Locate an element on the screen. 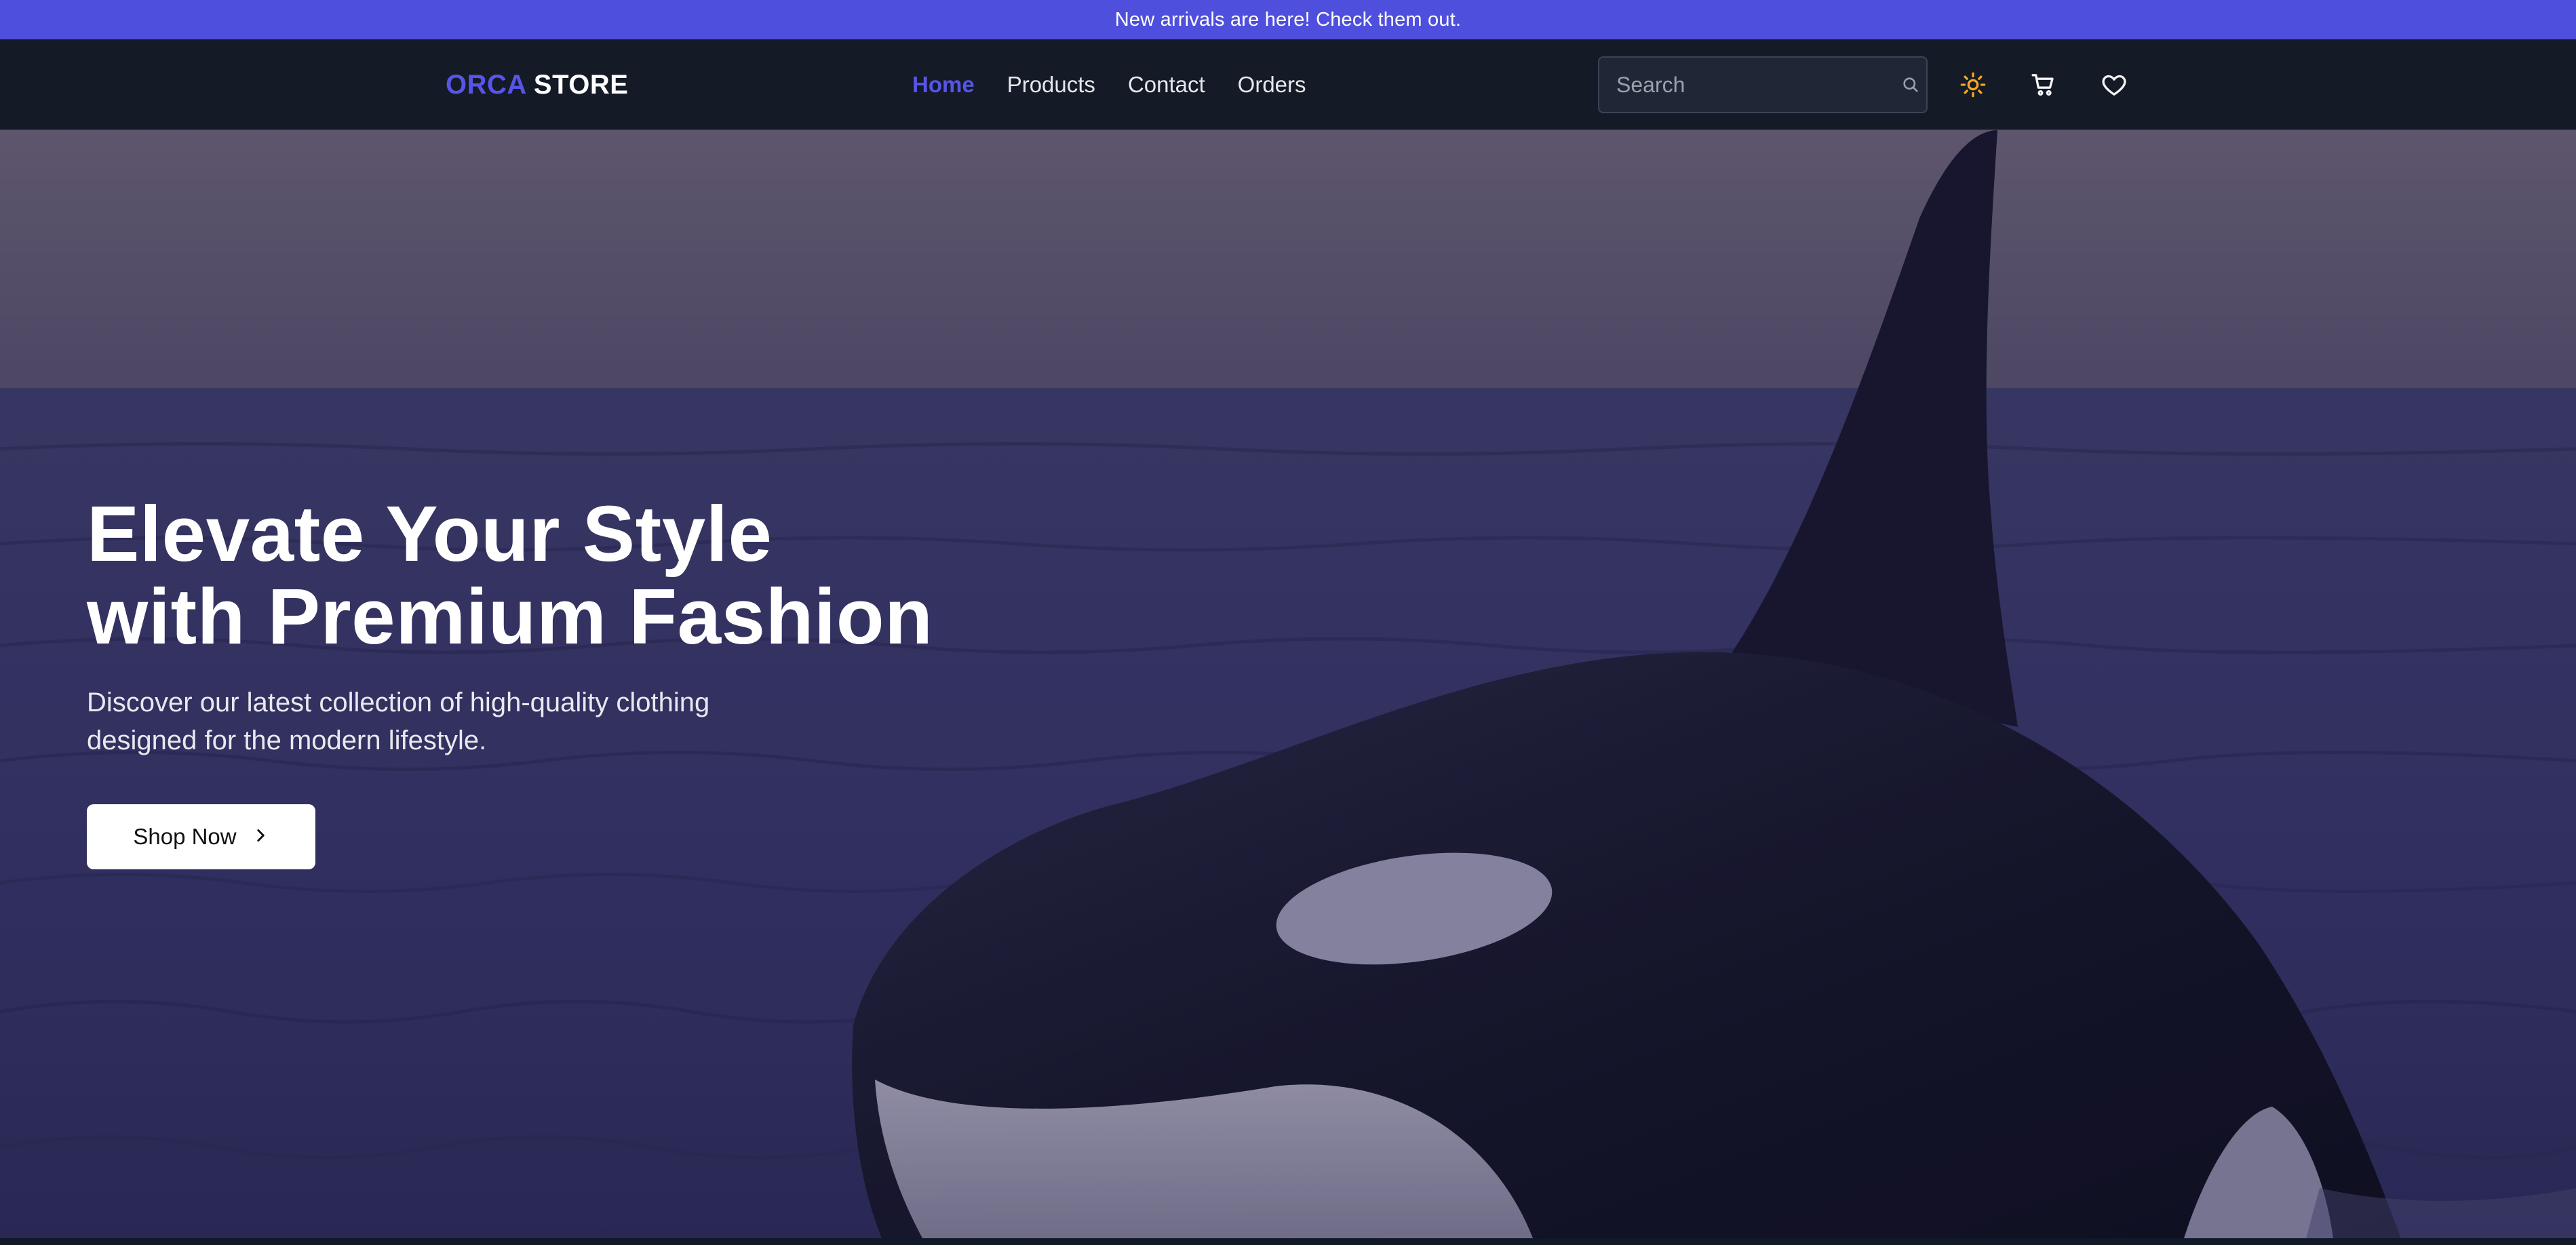  chevron-right-icon is located at coordinates (260, 837).